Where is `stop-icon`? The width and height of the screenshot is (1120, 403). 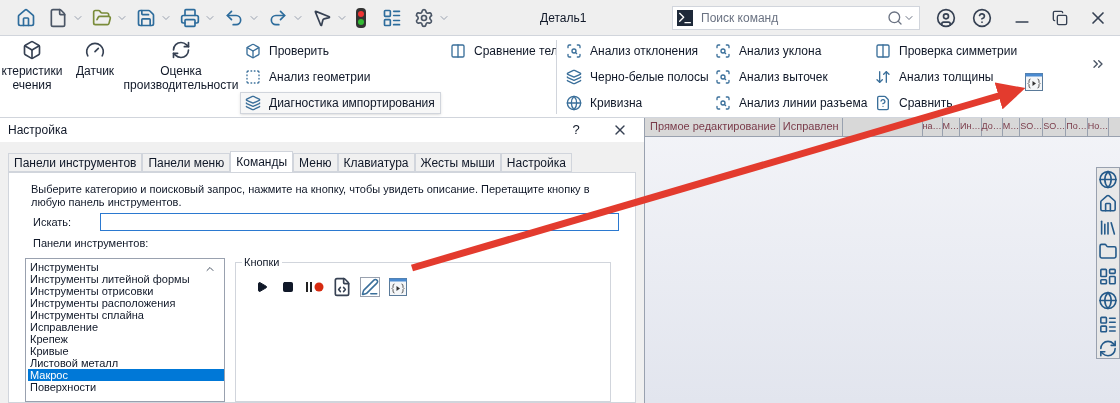
stop-icon is located at coordinates (288, 286).